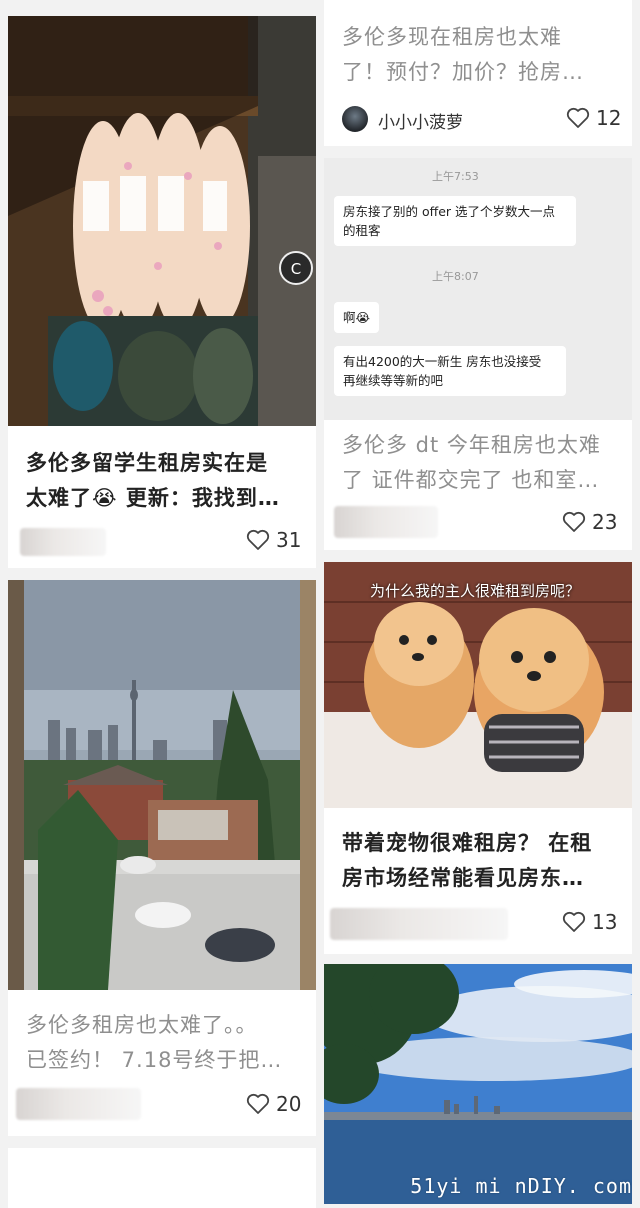  I want to click on chat-message: 房东接了别的 offer 选了个岁数大一点的租客, so click(455, 221).